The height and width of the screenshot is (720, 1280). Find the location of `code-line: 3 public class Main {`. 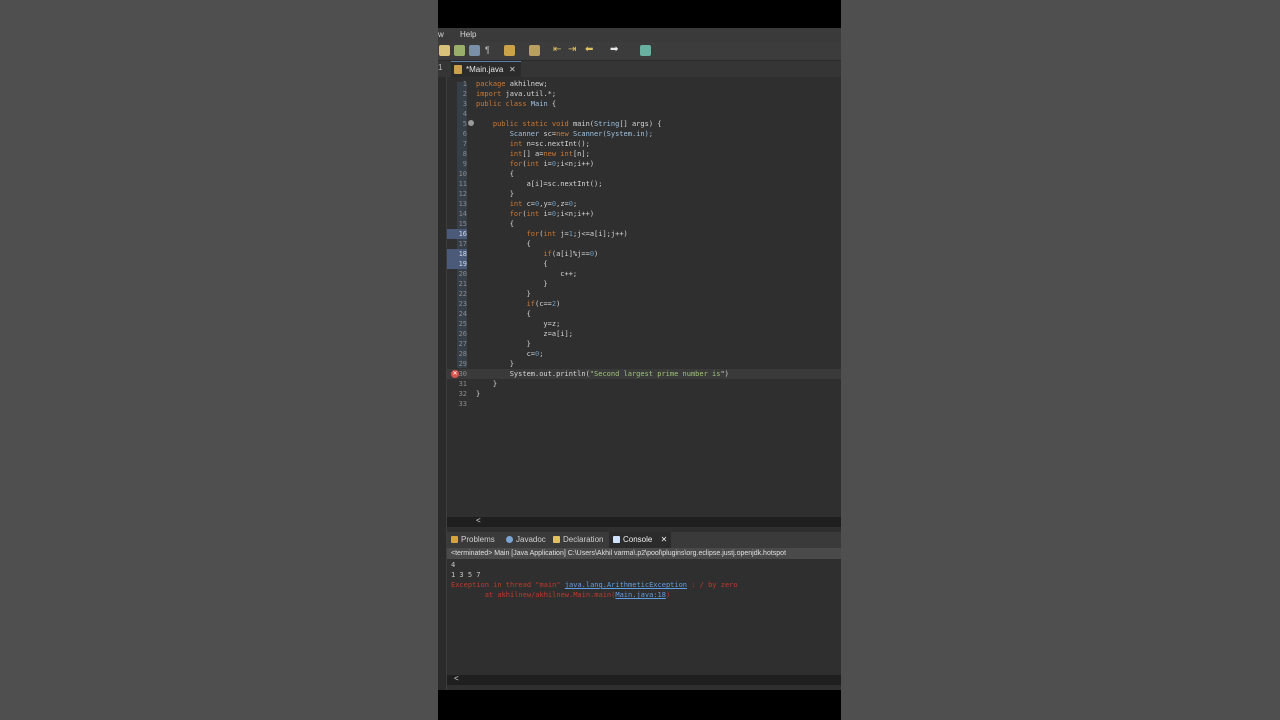

code-line: 3 public class Main { is located at coordinates (644, 104).